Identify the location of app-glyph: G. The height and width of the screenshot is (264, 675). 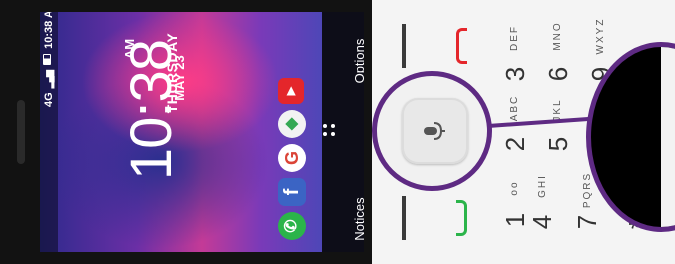
(292, 158).